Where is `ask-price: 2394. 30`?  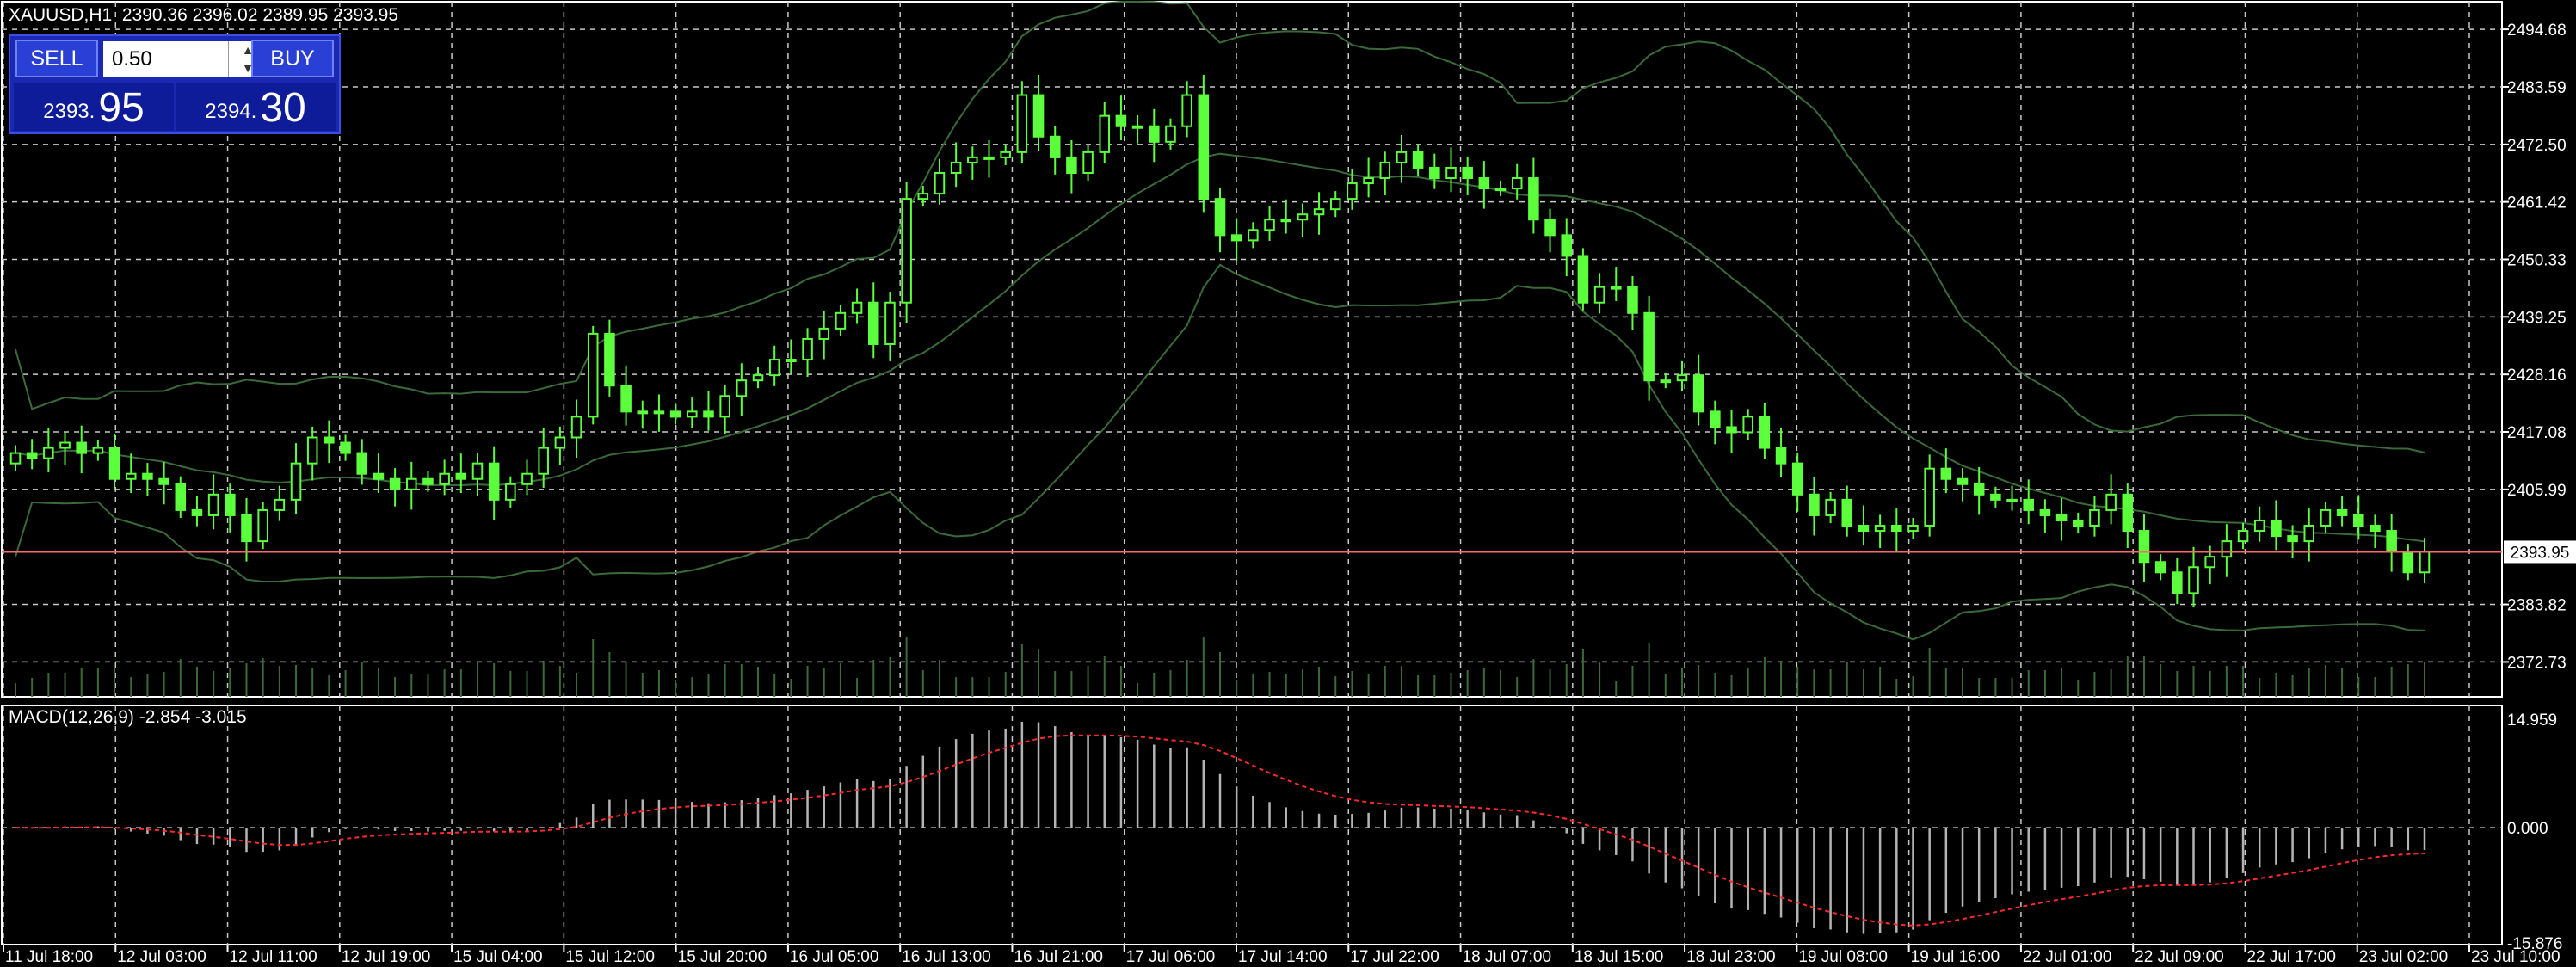
ask-price: 2394. 30 is located at coordinates (256, 107).